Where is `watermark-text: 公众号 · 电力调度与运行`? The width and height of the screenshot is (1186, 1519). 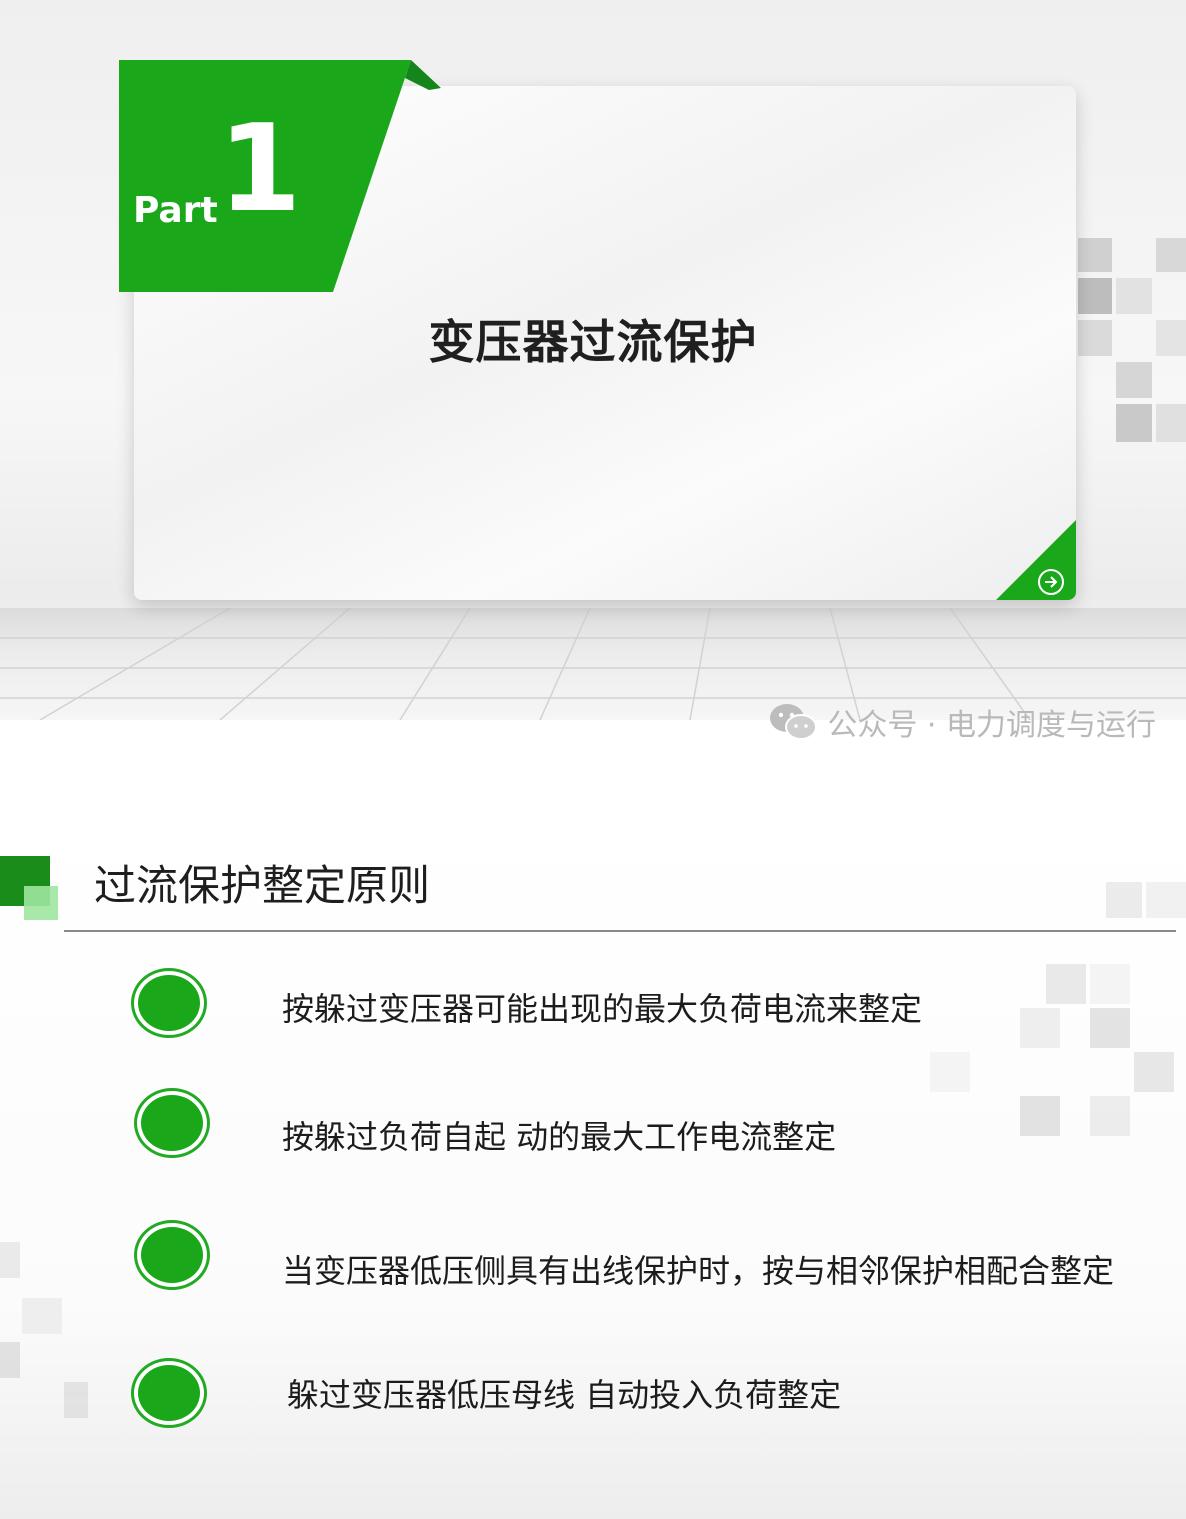 watermark-text: 公众号 · 电力调度与运行 is located at coordinates (991, 725).